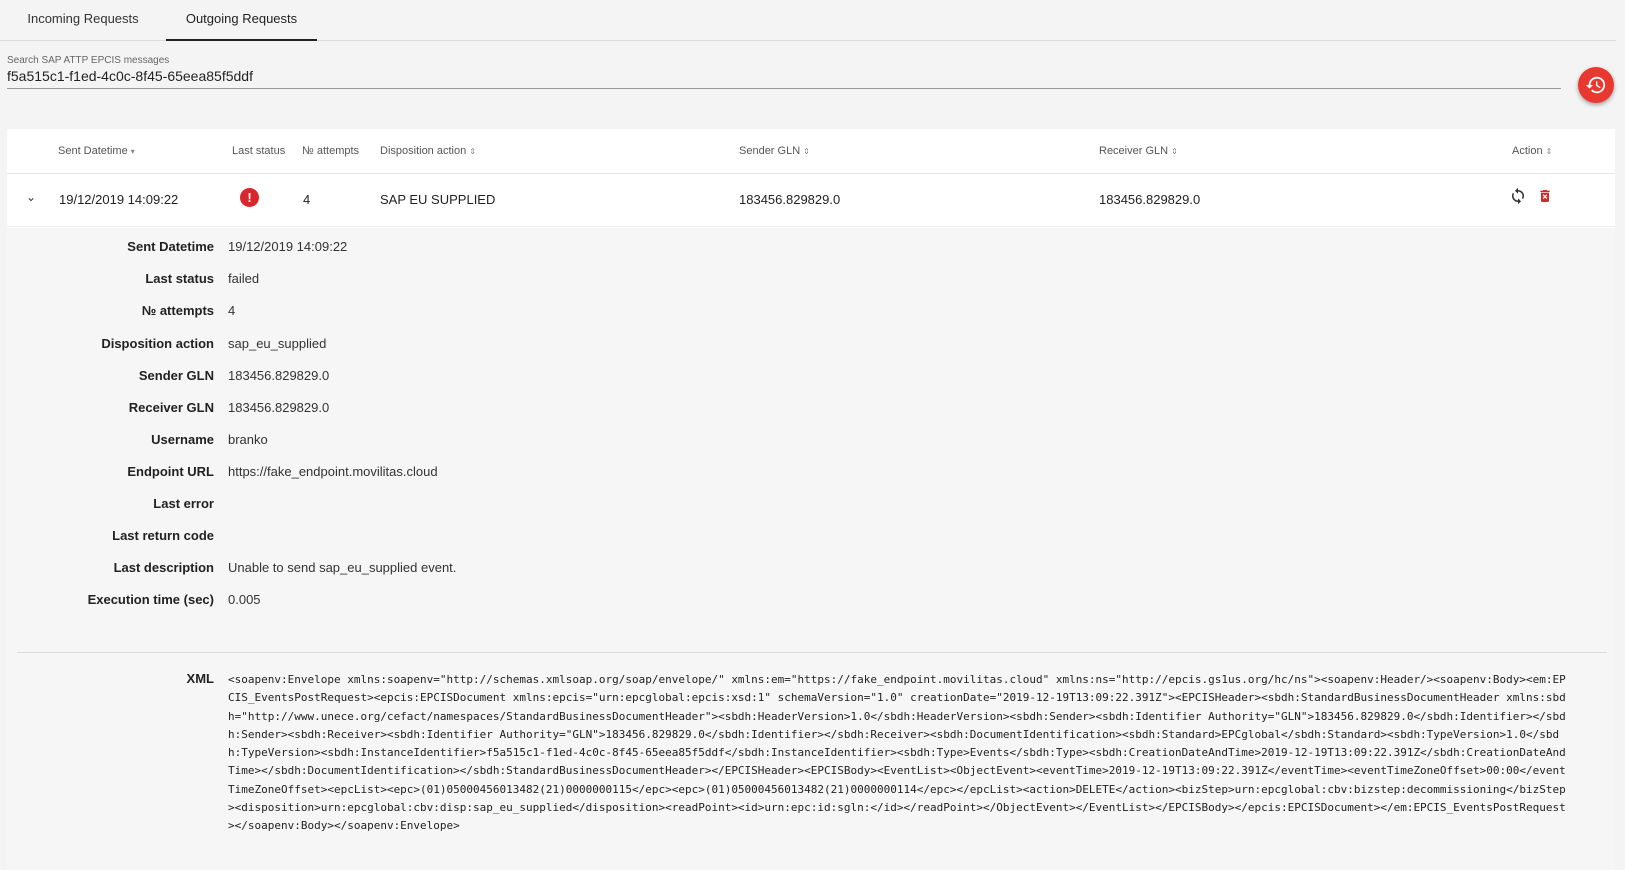 The width and height of the screenshot is (1625, 870). I want to click on search-label: Search SAP ATTP EPCIS messages, so click(88, 60).